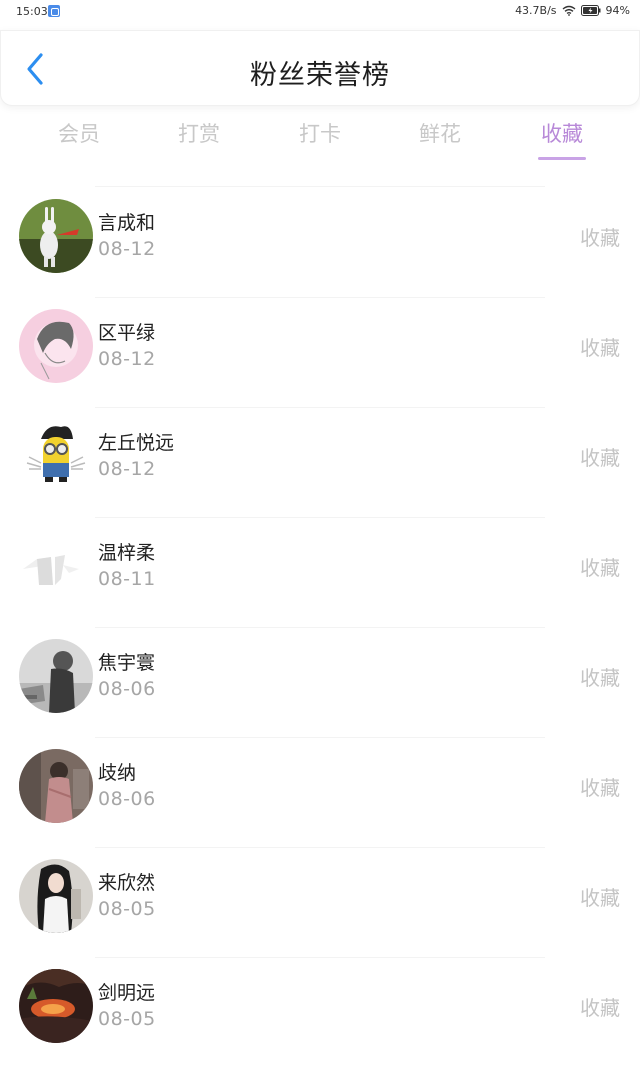 Image resolution: width=640 pixels, height=1067 pixels. I want to click on divider, so click(320, 186).